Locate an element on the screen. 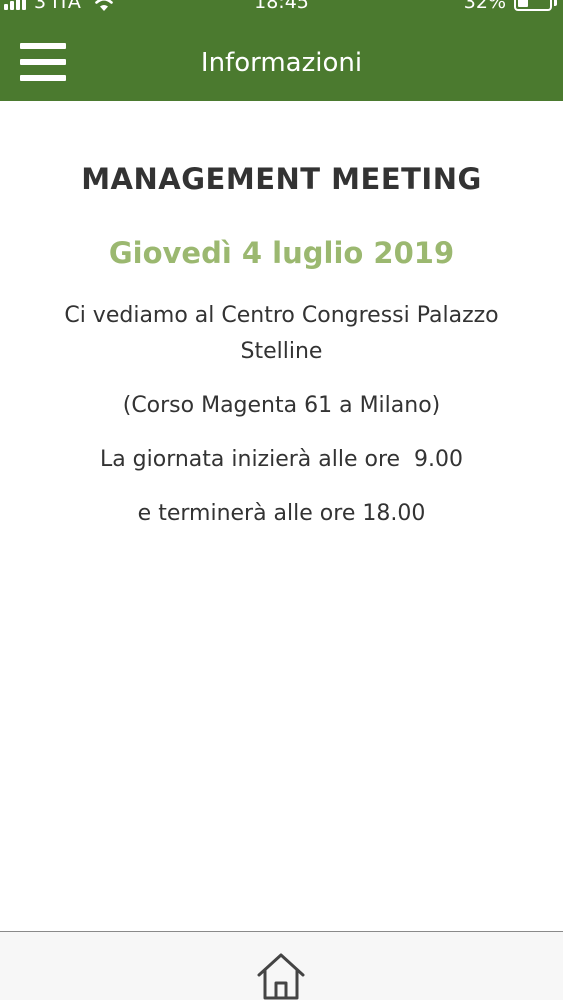 The width and height of the screenshot is (563, 1000). battery-icon is located at coordinates (533, 5).